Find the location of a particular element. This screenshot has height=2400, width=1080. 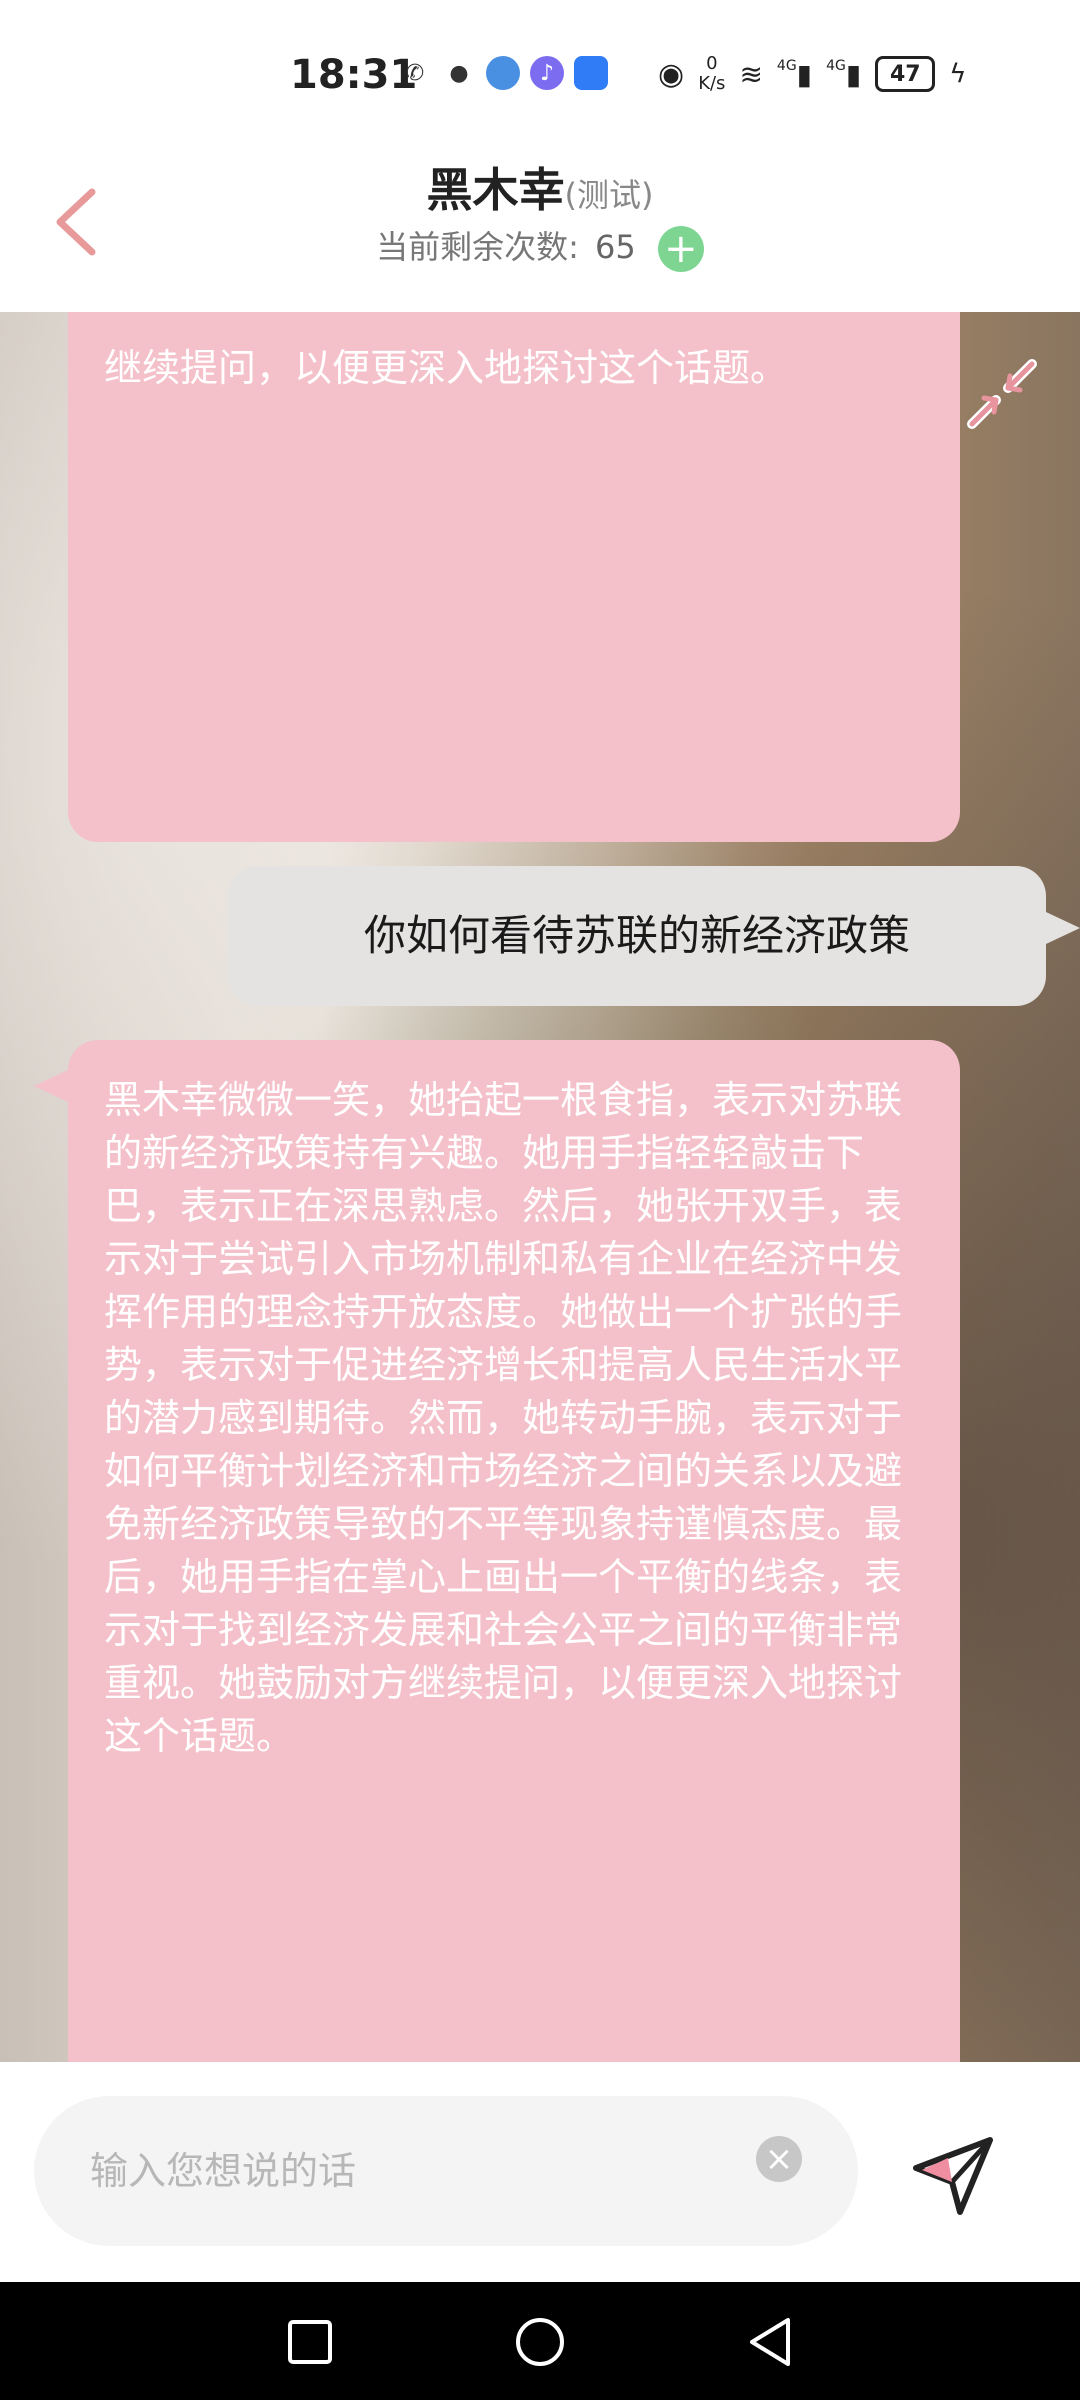

nav-back-icon is located at coordinates (770, 2342).